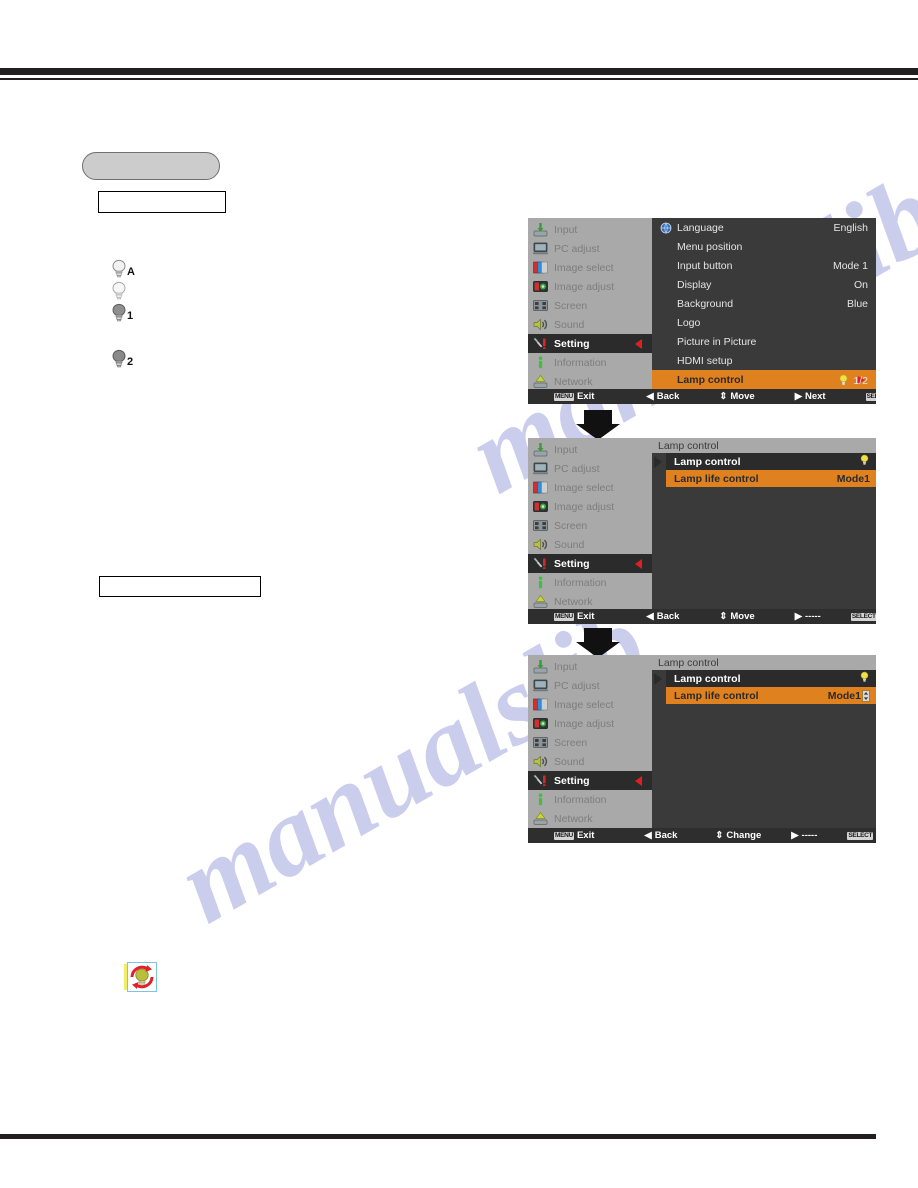 This screenshot has height=1188, width=918. Describe the element at coordinates (666, 835) in the screenshot. I see `footer3-back-label: Back` at that location.